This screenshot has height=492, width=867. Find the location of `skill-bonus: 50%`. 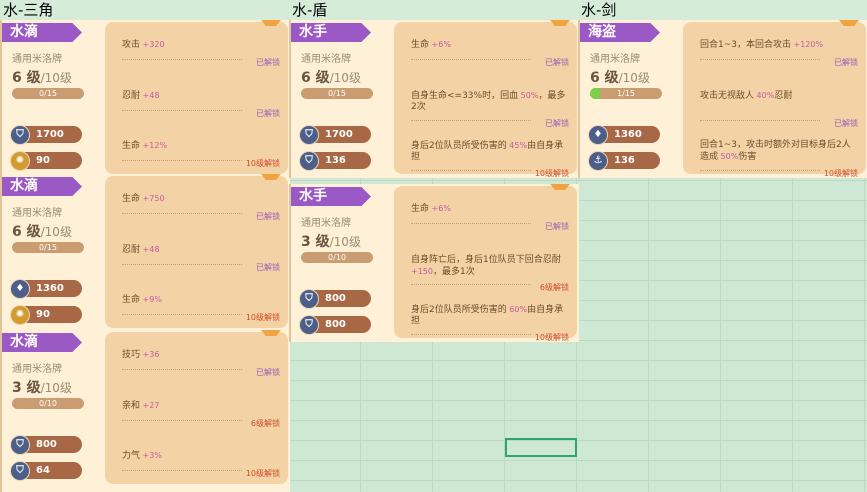

skill-bonus: 50% is located at coordinates (728, 156).